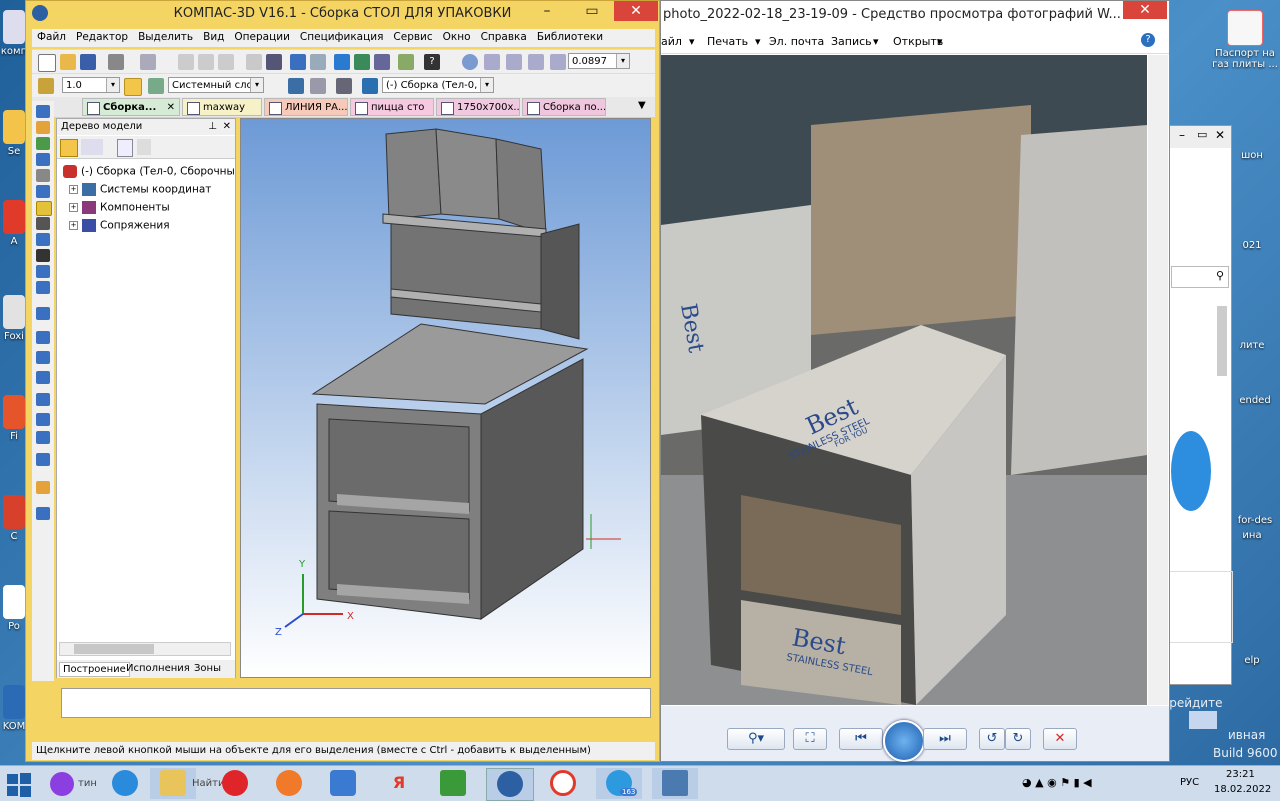 Image resolution: width=1280 pixels, height=801 pixels. I want to click on zoom-button: ⚲▾, so click(756, 739).